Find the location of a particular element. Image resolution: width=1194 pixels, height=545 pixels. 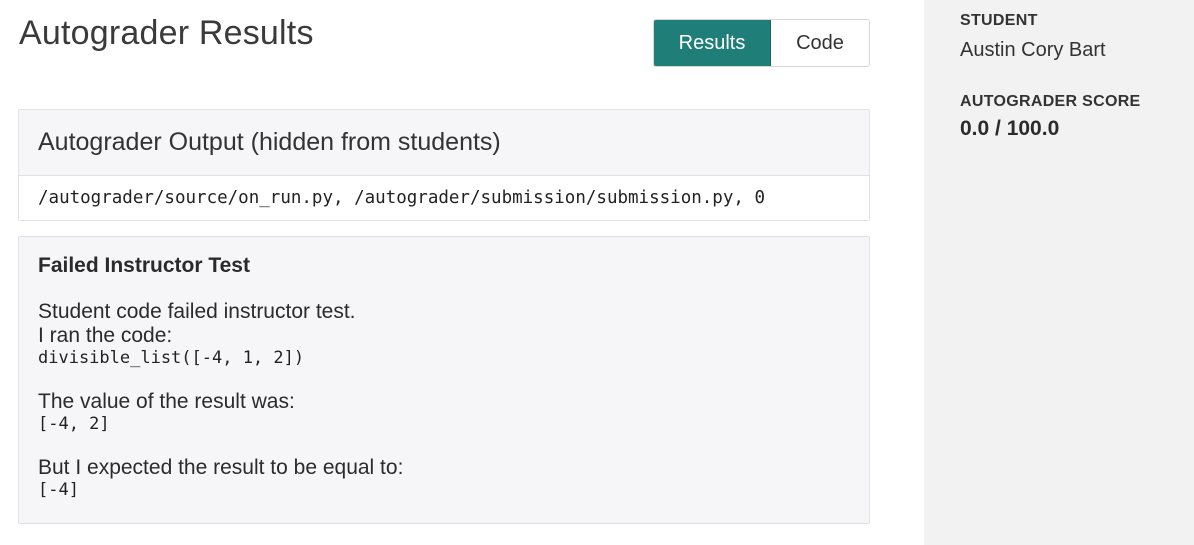

expected-value: [-4] is located at coordinates (58, 490).